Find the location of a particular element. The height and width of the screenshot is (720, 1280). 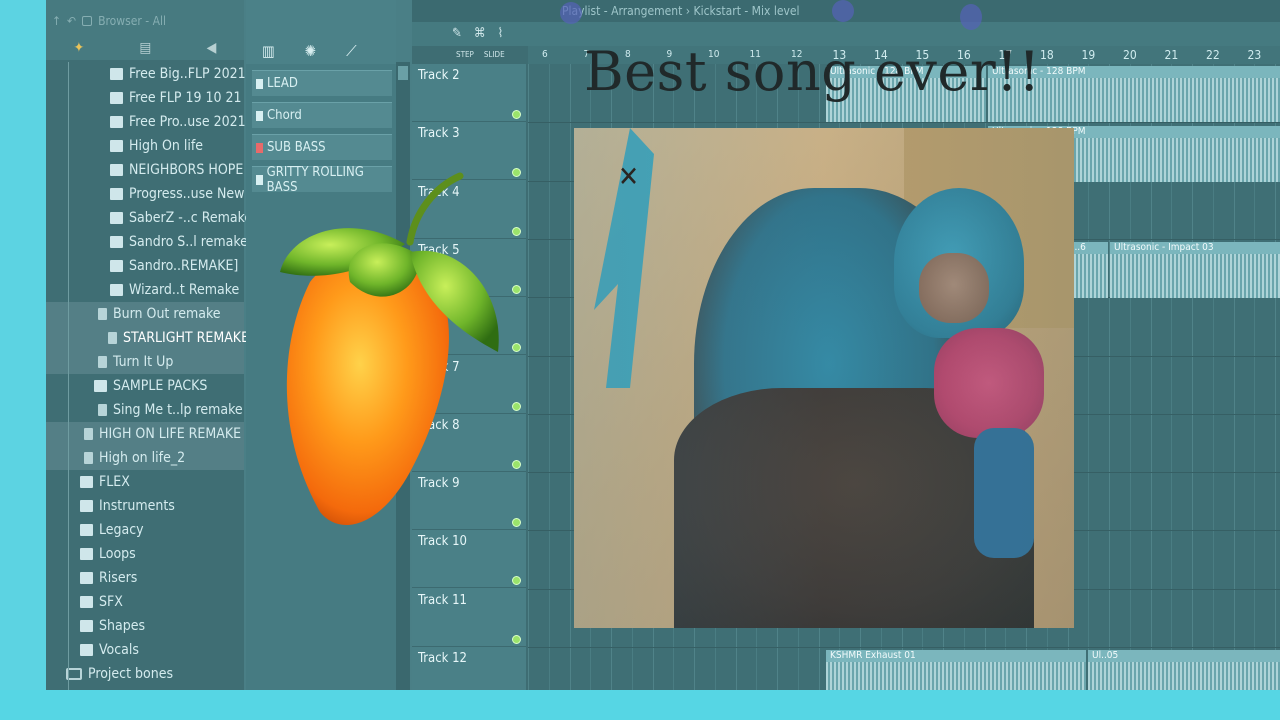

browser-item: HIGH ON LIFE REMAKE is located at coordinates (145, 434).